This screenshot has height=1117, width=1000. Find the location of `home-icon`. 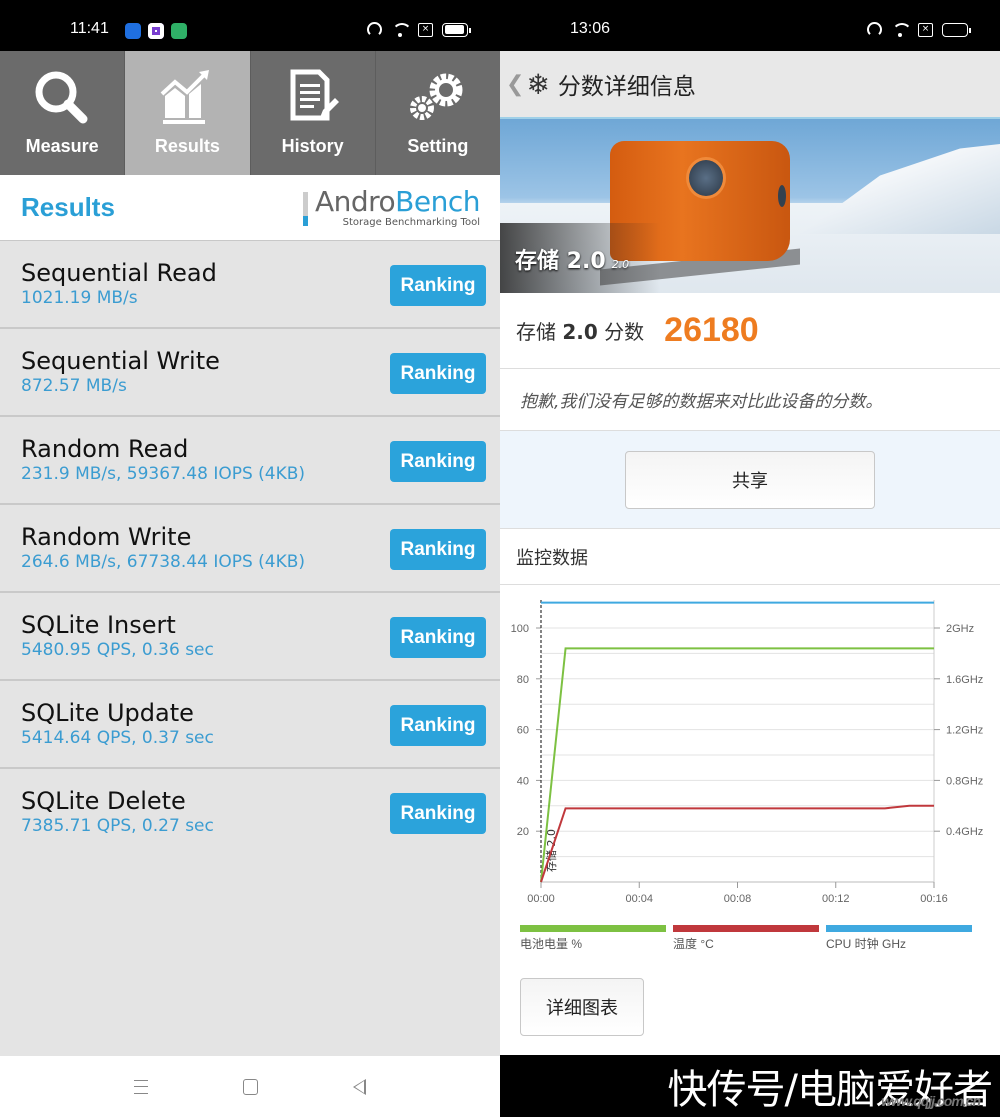

home-icon is located at coordinates (250, 1086).